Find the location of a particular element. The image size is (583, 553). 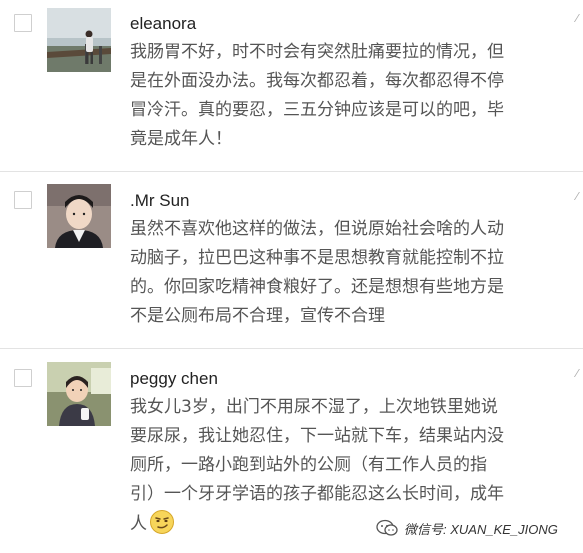

child-avatar-icon is located at coordinates (79, 394).